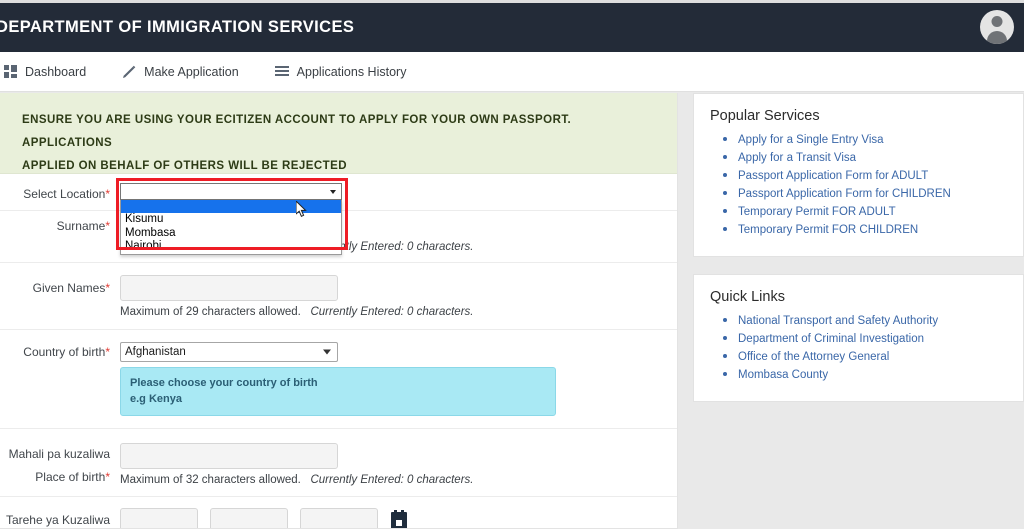 This screenshot has height=529, width=1024. I want to click on link-attorney-general: Office of the Attorney General, so click(813, 357).